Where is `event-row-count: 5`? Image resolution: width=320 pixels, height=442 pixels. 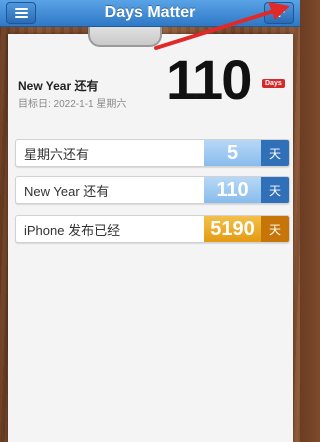
event-row-count: 5 is located at coordinates (232, 153).